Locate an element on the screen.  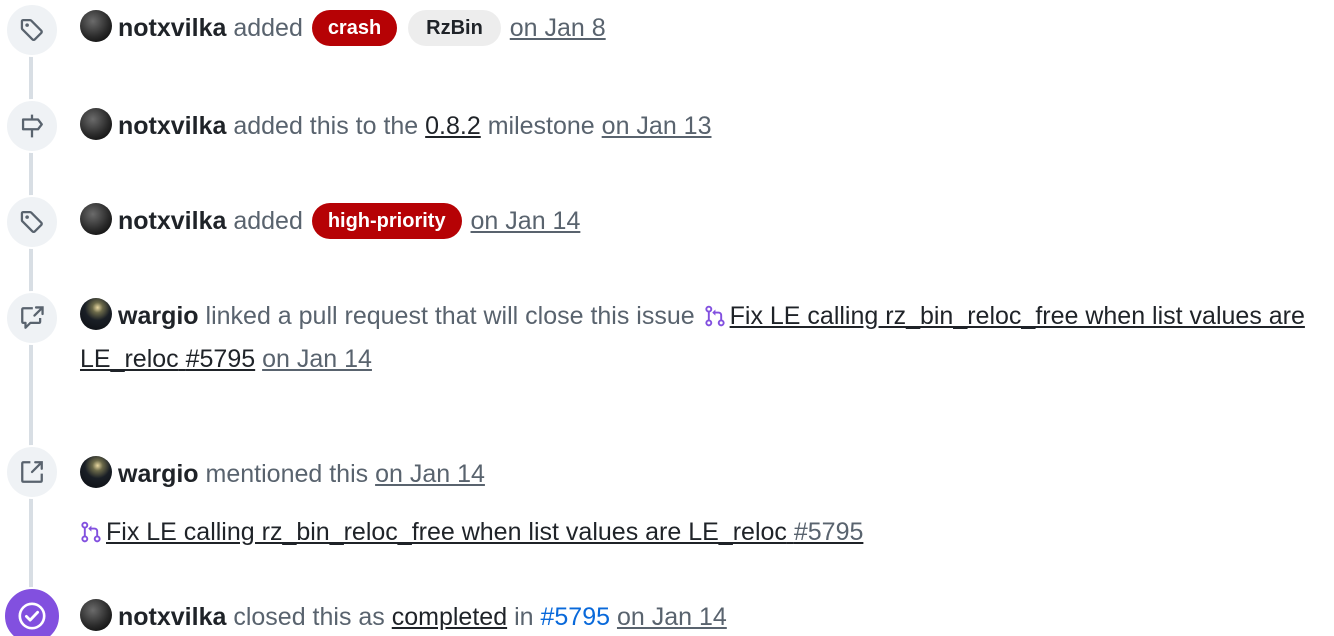
link-external-icon is located at coordinates (32, 472).